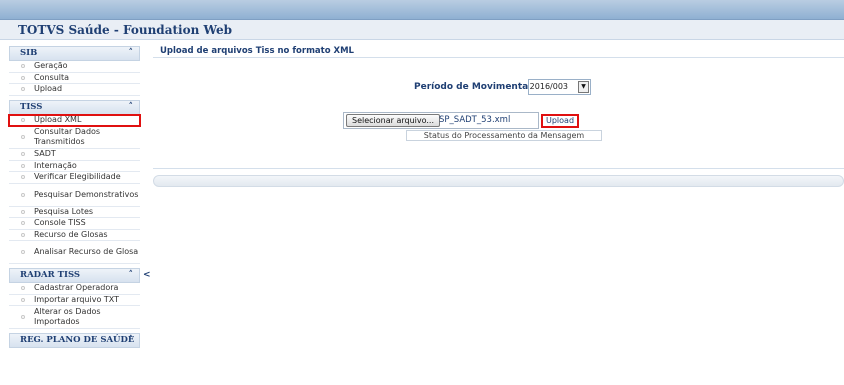  Describe the element at coordinates (74, 67) in the screenshot. I see `sidebar-item-geracao: Geração` at that location.